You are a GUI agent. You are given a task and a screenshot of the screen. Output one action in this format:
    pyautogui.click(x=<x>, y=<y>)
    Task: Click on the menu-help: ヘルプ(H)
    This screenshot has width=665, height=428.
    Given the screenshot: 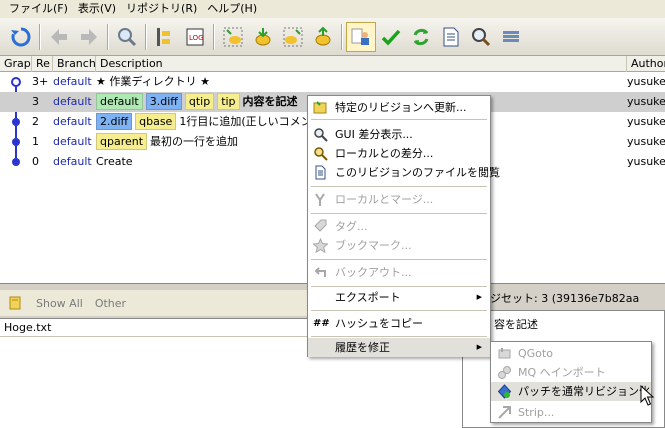 What is the action you would take?
    pyautogui.click(x=232, y=9)
    